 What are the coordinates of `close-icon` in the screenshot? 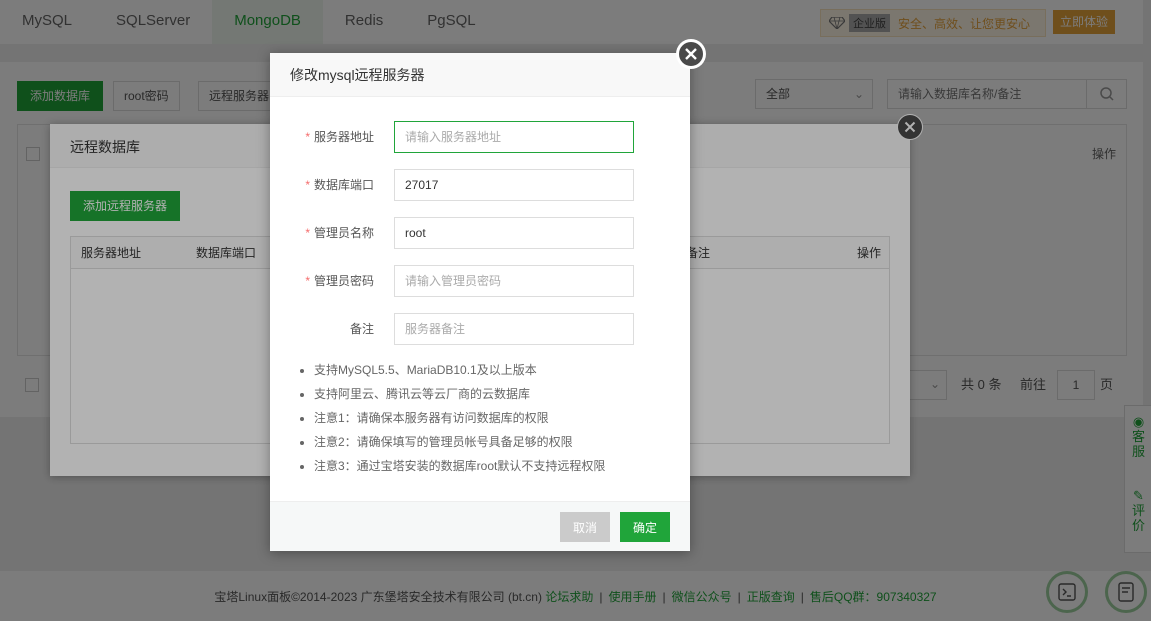 It's located at (691, 54).